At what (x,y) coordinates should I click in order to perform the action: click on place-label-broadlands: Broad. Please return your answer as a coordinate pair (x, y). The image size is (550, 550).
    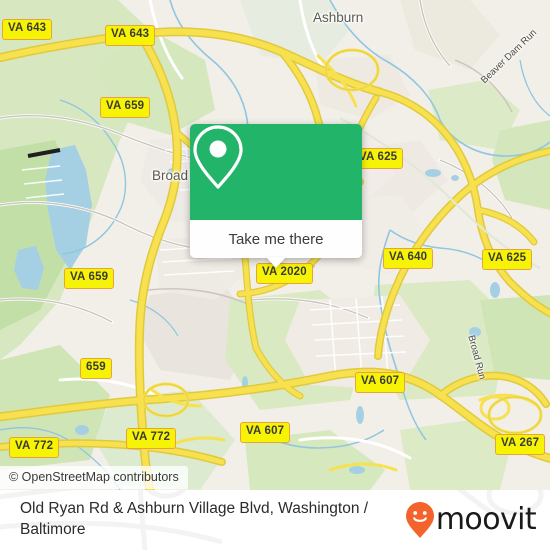
    Looking at the image, I should click on (170, 175).